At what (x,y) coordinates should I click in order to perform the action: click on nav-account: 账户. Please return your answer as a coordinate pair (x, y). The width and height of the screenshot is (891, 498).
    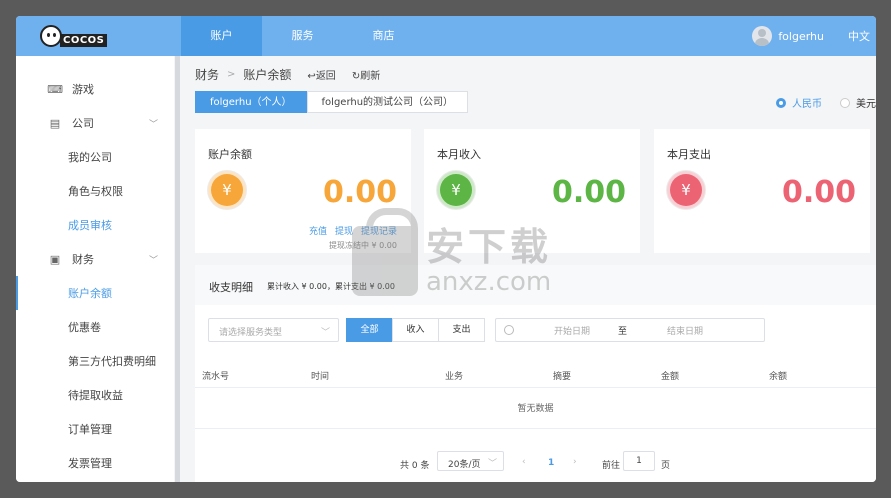
    Looking at the image, I should click on (221, 36).